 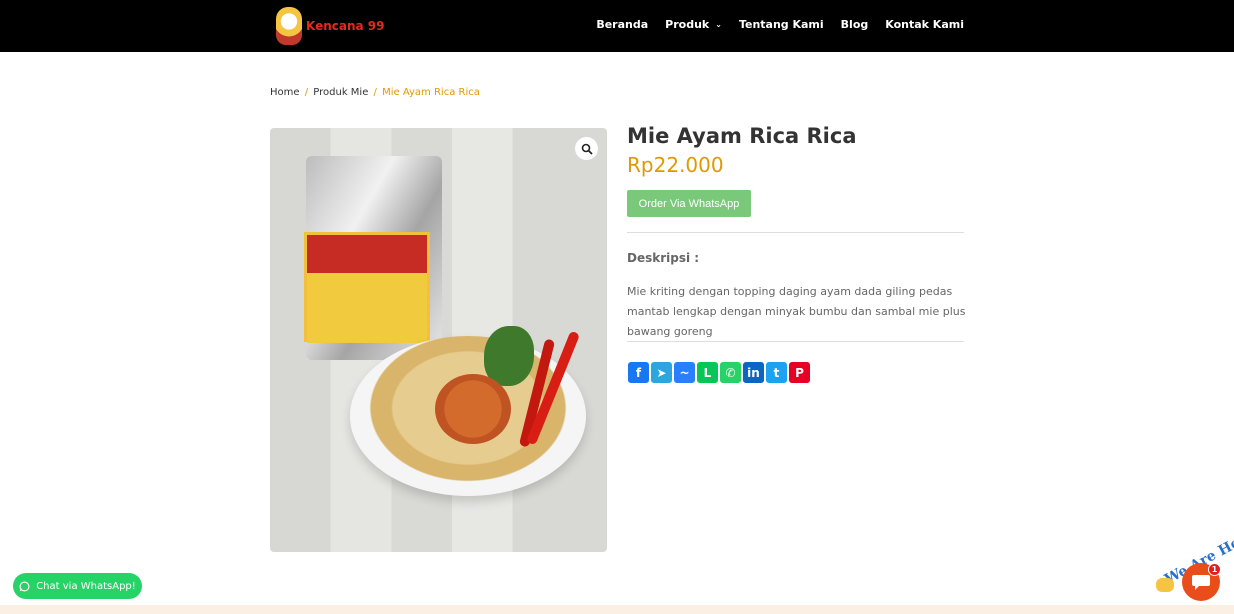 I want to click on nav-item-beranda: Beranda, so click(x=622, y=24).